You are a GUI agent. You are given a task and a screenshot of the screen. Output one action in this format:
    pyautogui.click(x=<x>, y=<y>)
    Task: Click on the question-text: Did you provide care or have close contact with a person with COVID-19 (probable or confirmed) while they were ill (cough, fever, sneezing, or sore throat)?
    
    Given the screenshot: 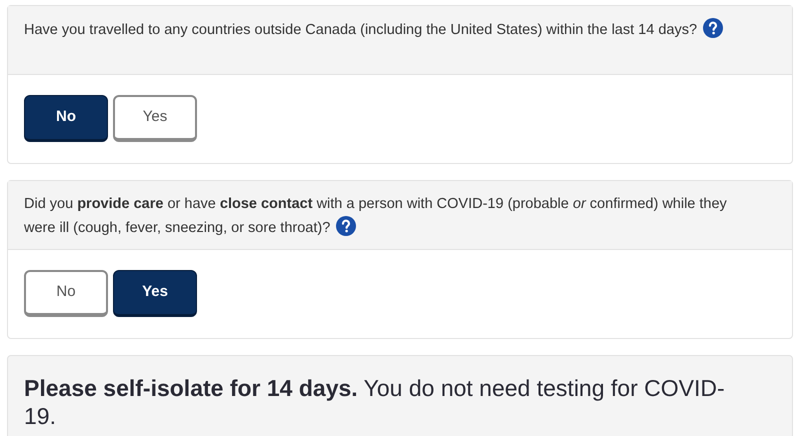 What is the action you would take?
    pyautogui.click(x=376, y=216)
    